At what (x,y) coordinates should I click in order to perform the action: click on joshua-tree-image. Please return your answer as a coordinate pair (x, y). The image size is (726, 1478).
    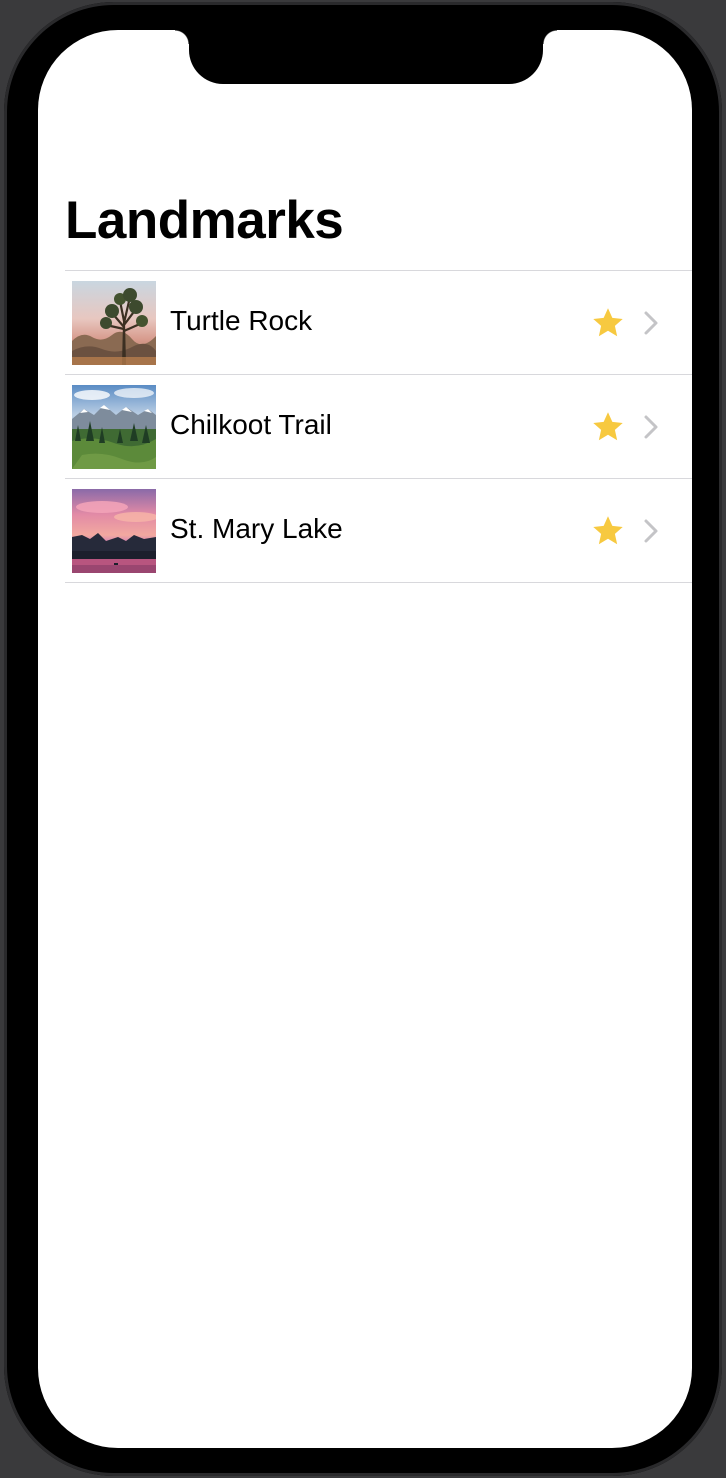
    Looking at the image, I should click on (114, 323).